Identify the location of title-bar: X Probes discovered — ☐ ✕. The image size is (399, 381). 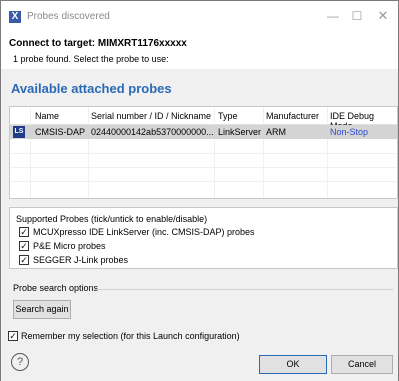
(199, 17).